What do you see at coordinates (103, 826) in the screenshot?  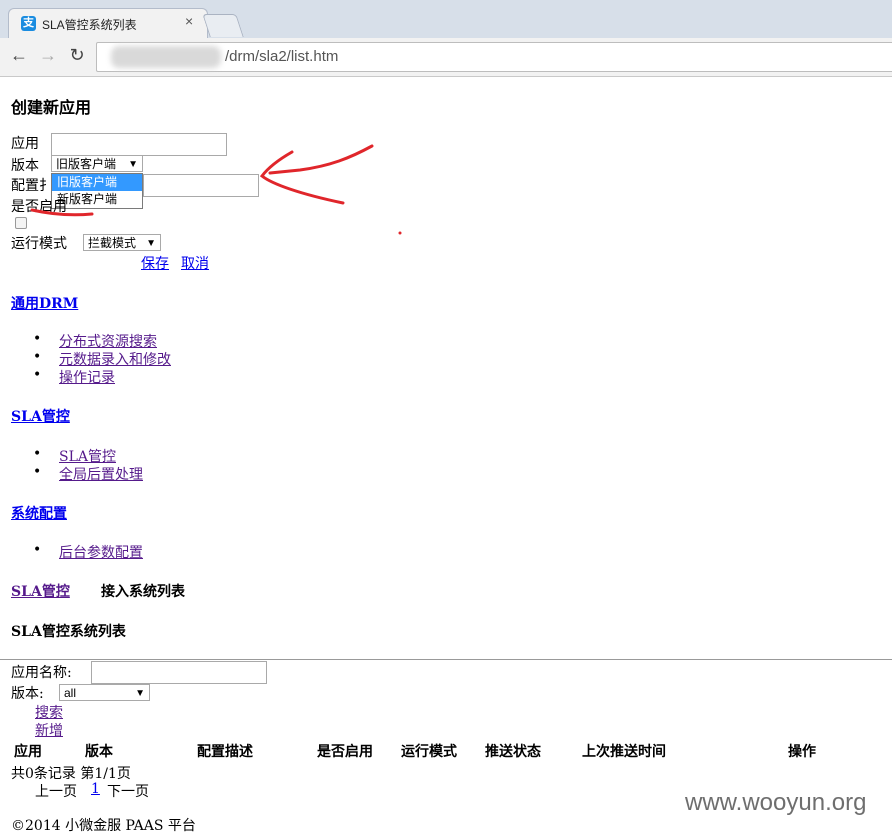 I see `footer: ©2014 小微金服 PAAS 平台` at bounding box center [103, 826].